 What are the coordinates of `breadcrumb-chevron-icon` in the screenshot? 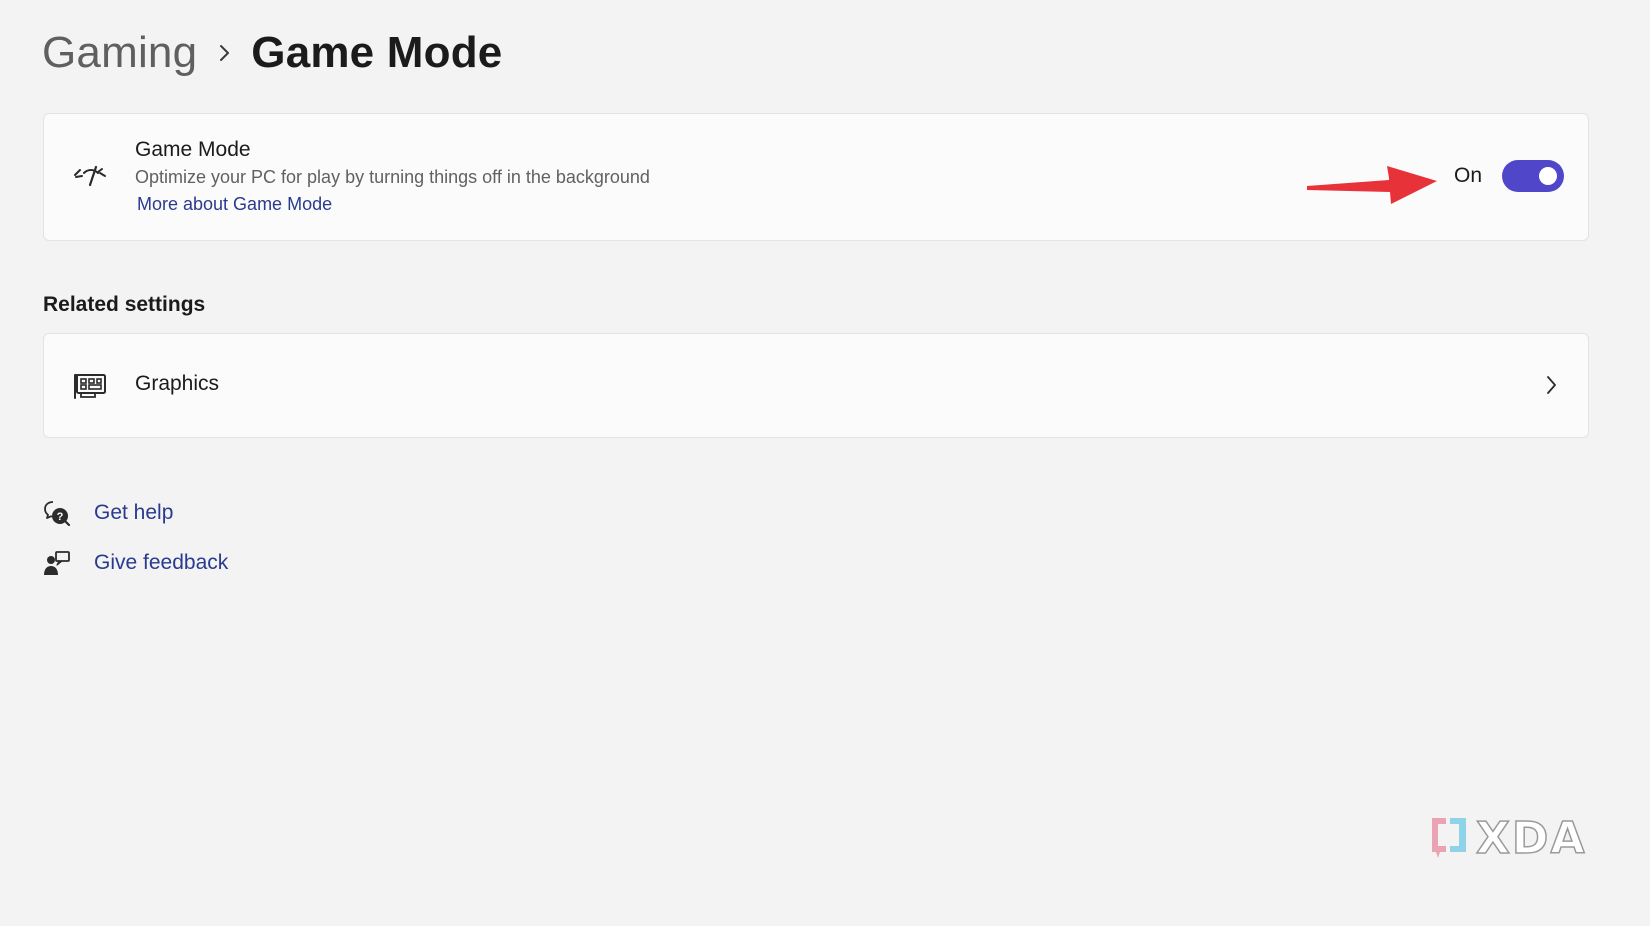 It's located at (224, 53).